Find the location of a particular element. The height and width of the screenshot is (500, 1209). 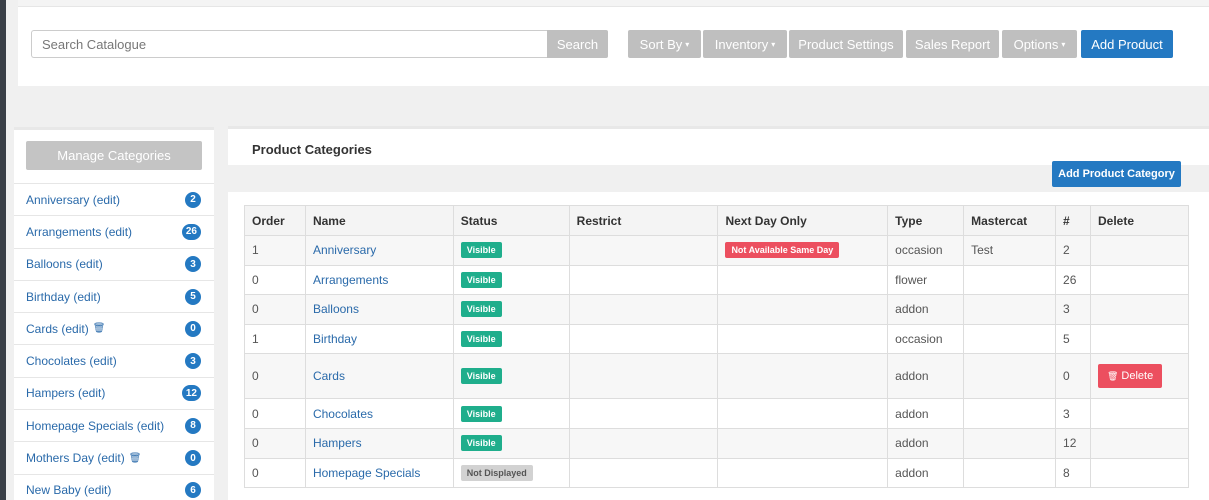

order-cell: 1 is located at coordinates (275, 250).